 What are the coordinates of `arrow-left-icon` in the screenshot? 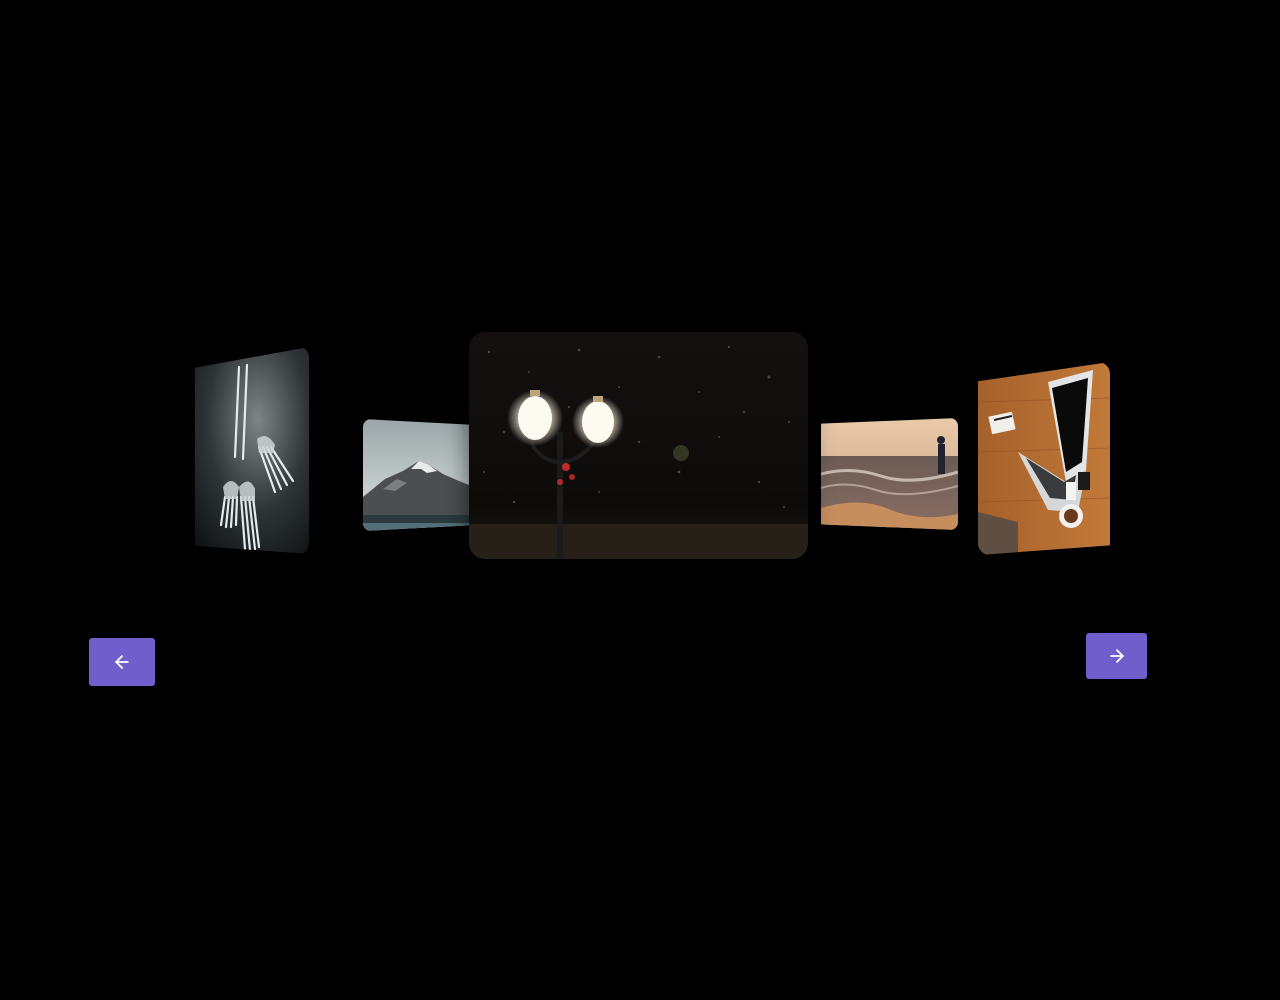 It's located at (122, 662).